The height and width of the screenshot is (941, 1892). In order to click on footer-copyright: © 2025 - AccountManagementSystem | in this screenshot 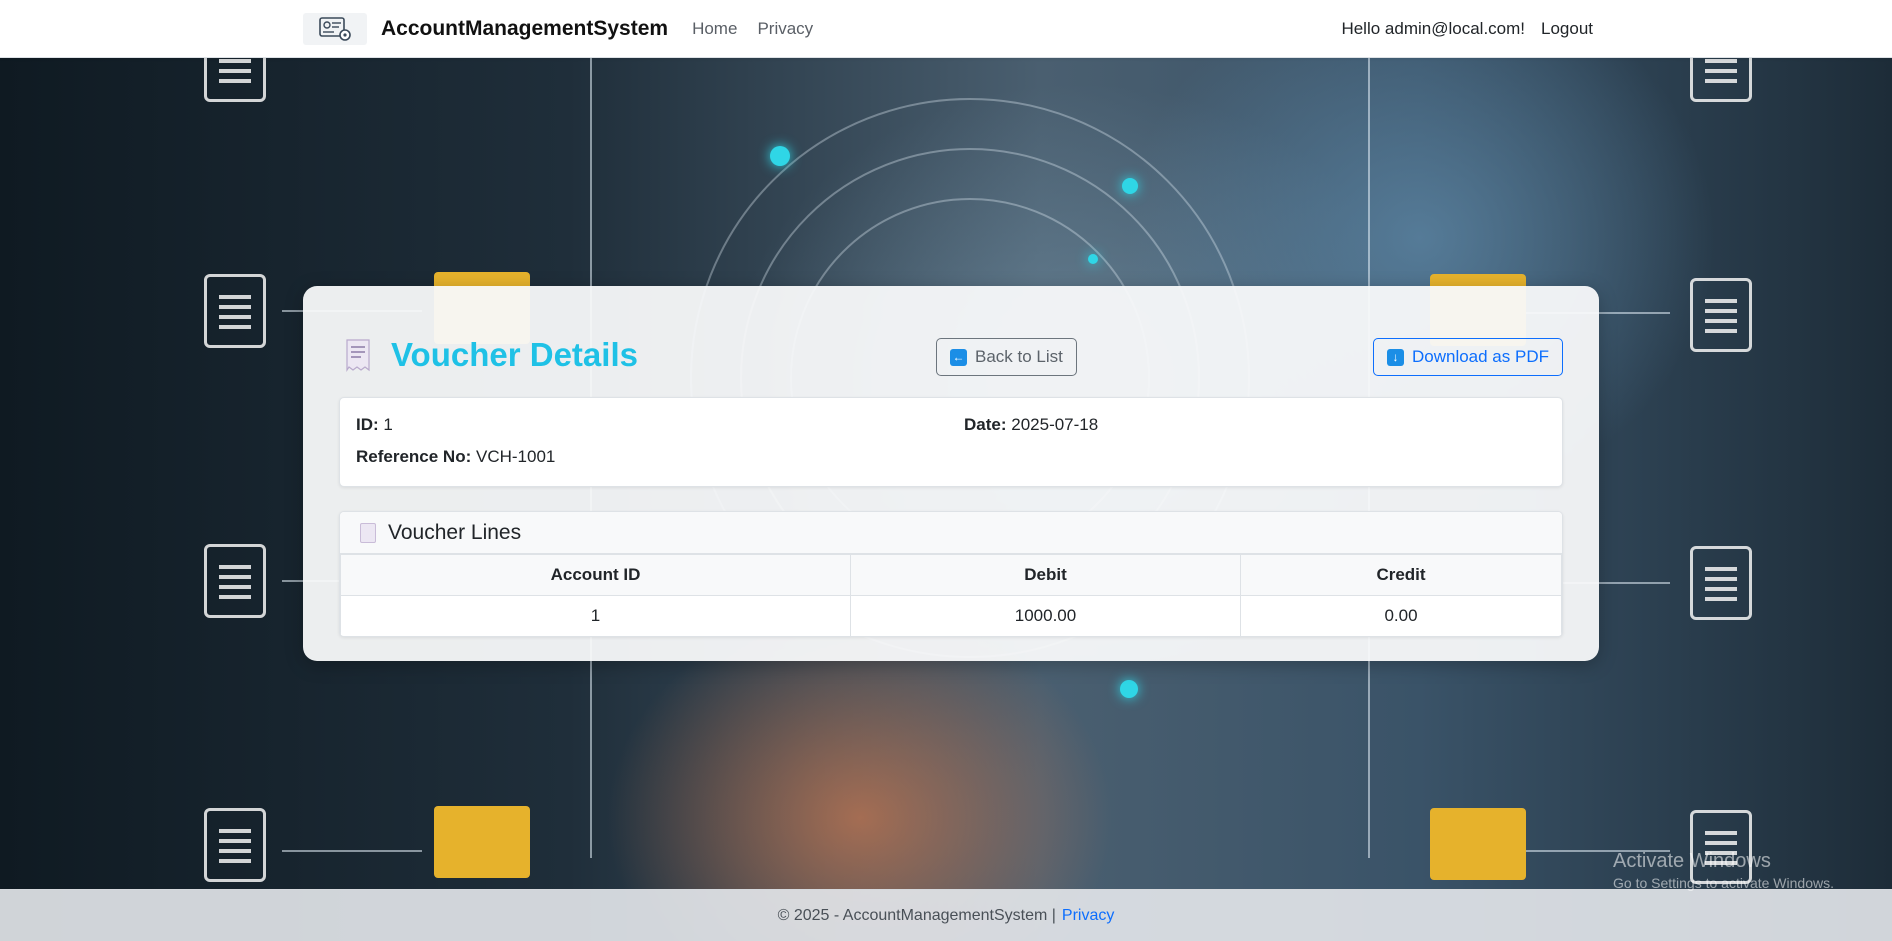, I will do `click(916, 915)`.